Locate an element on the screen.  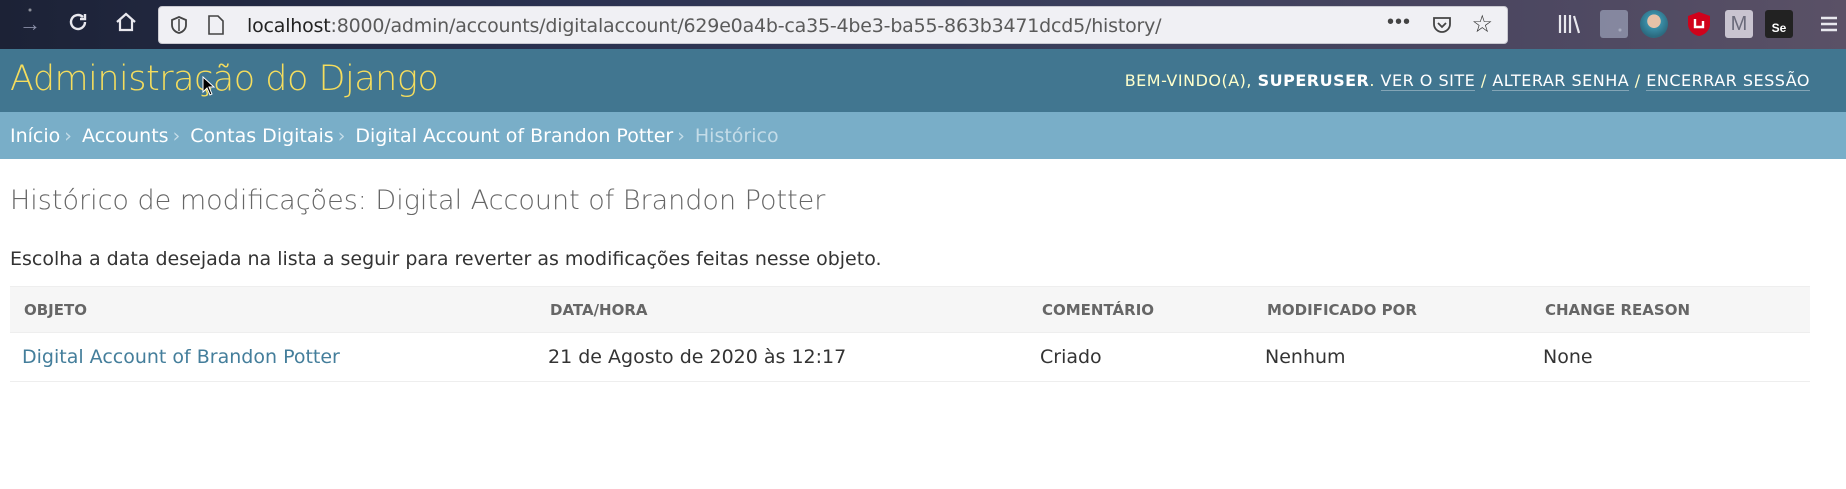
home-icon is located at coordinates (126, 24).